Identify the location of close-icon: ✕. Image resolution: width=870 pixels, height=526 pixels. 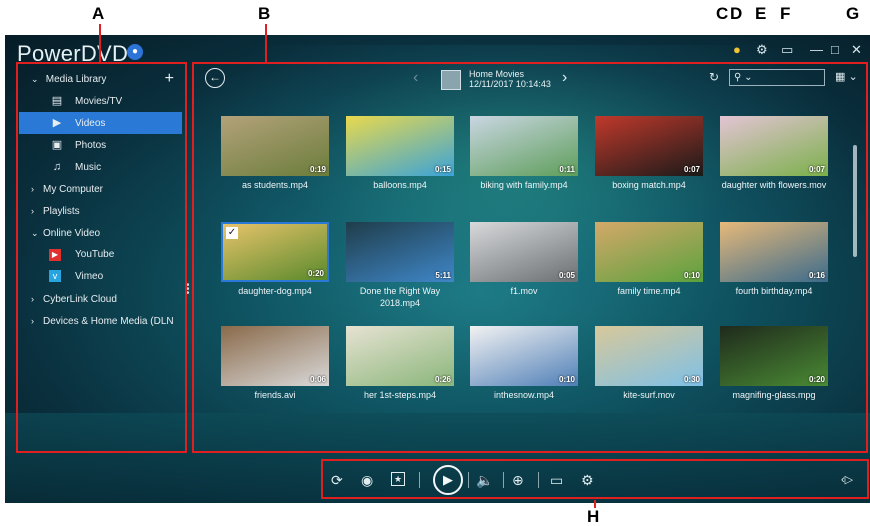
(856, 50).